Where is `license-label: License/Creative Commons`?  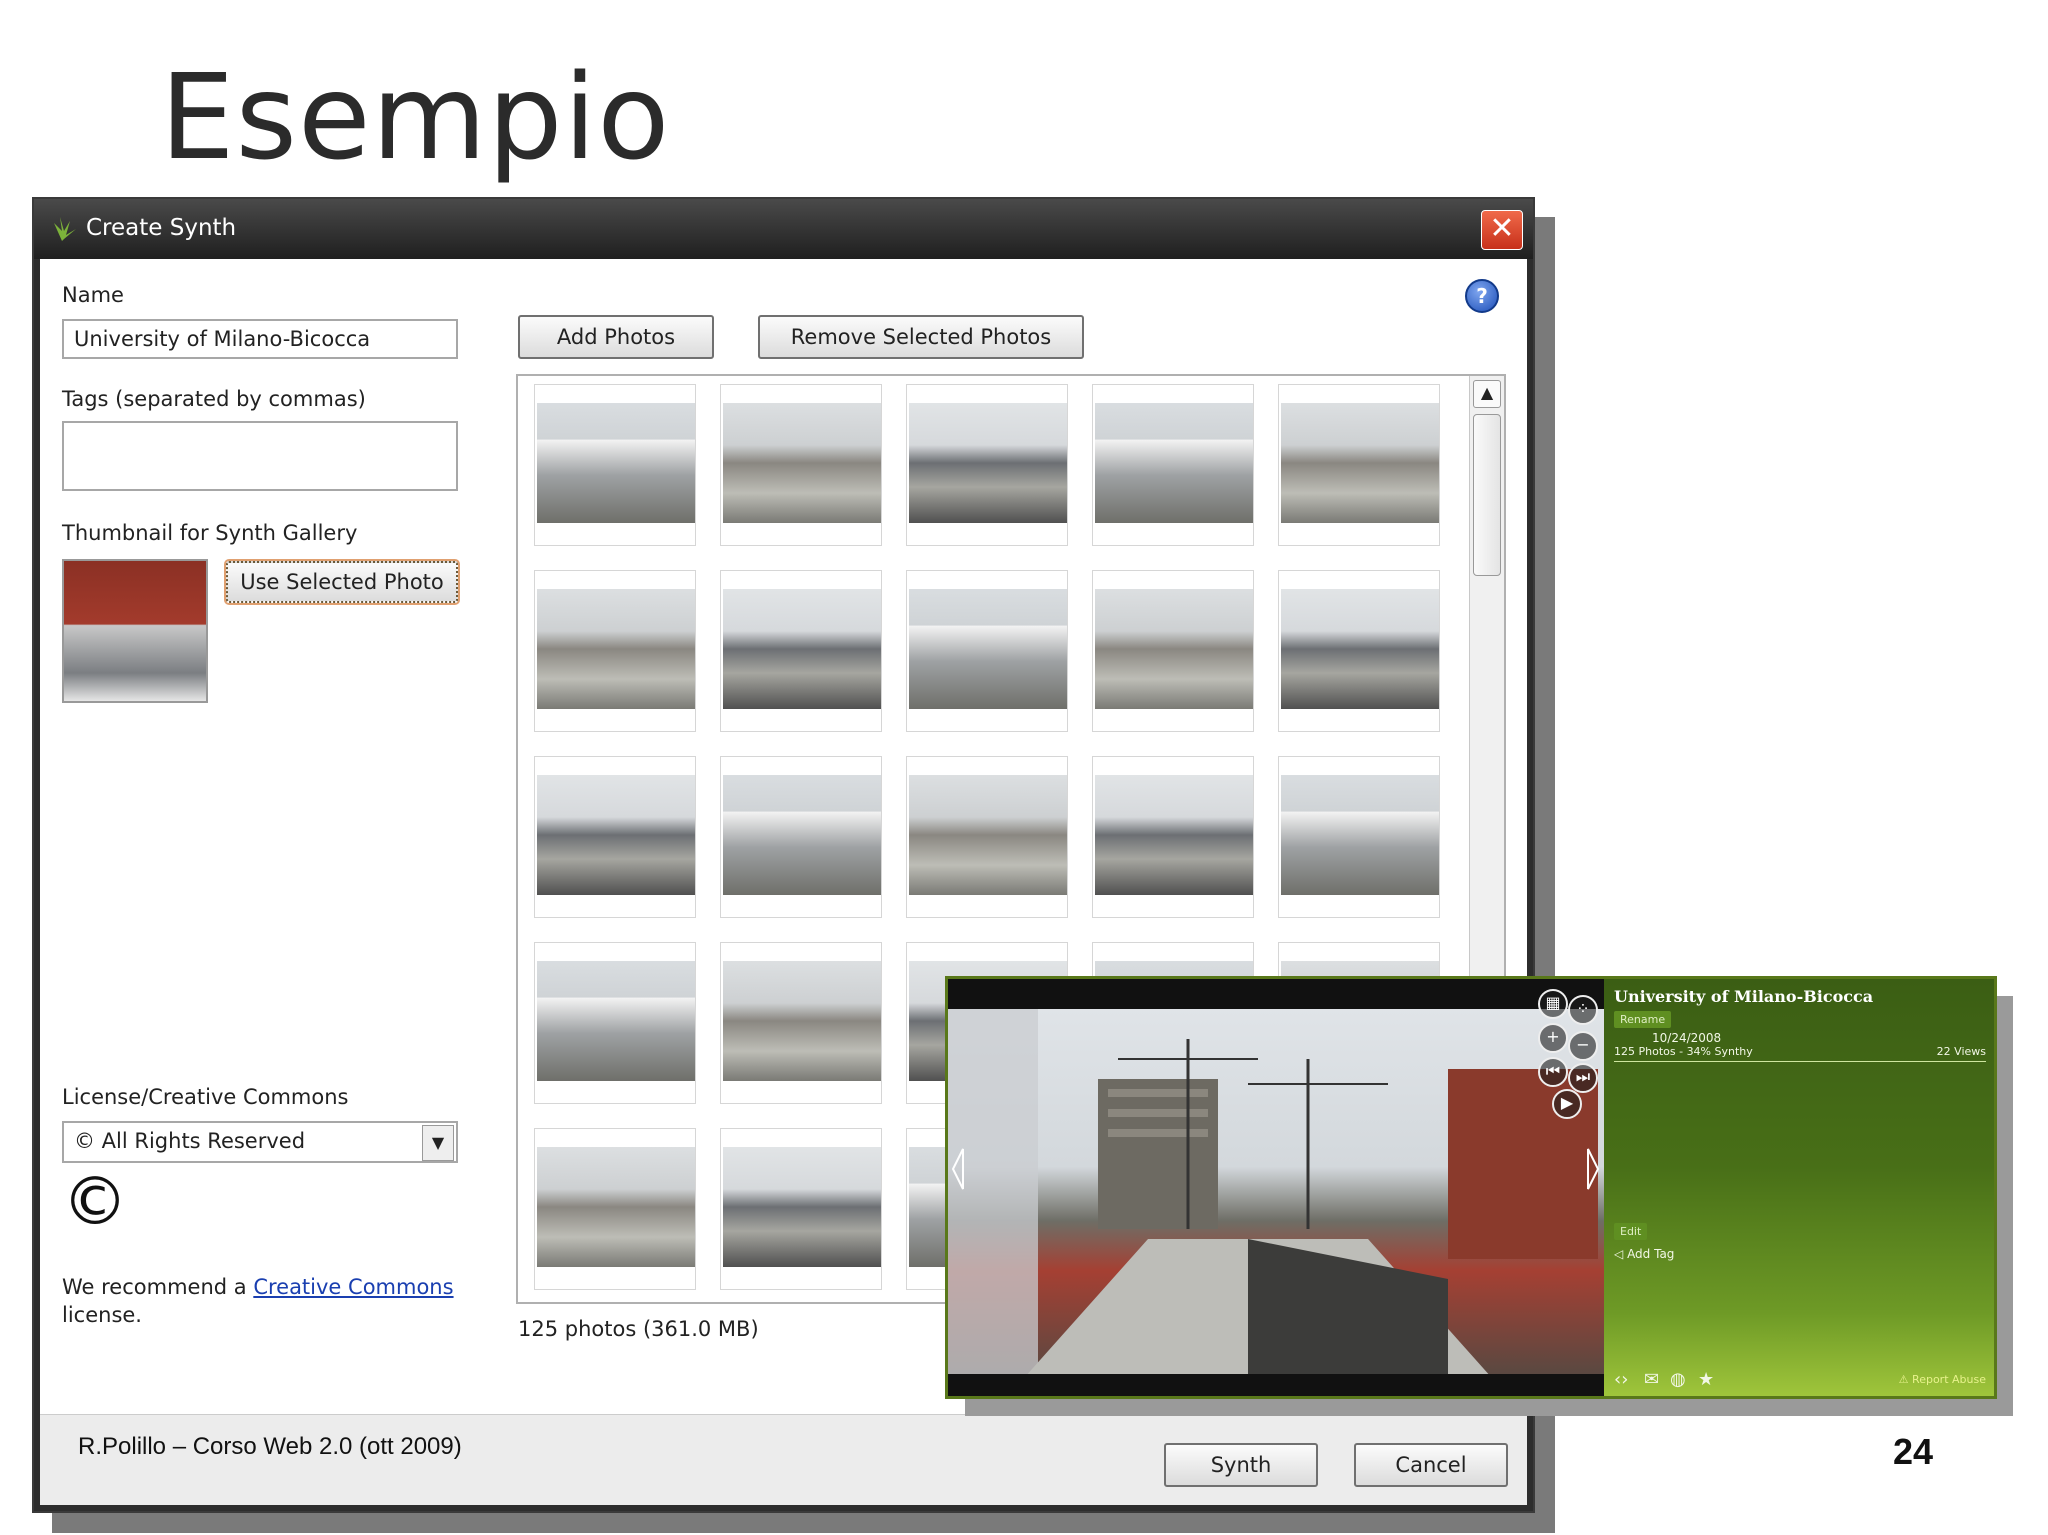 license-label: License/Creative Commons is located at coordinates (205, 1097).